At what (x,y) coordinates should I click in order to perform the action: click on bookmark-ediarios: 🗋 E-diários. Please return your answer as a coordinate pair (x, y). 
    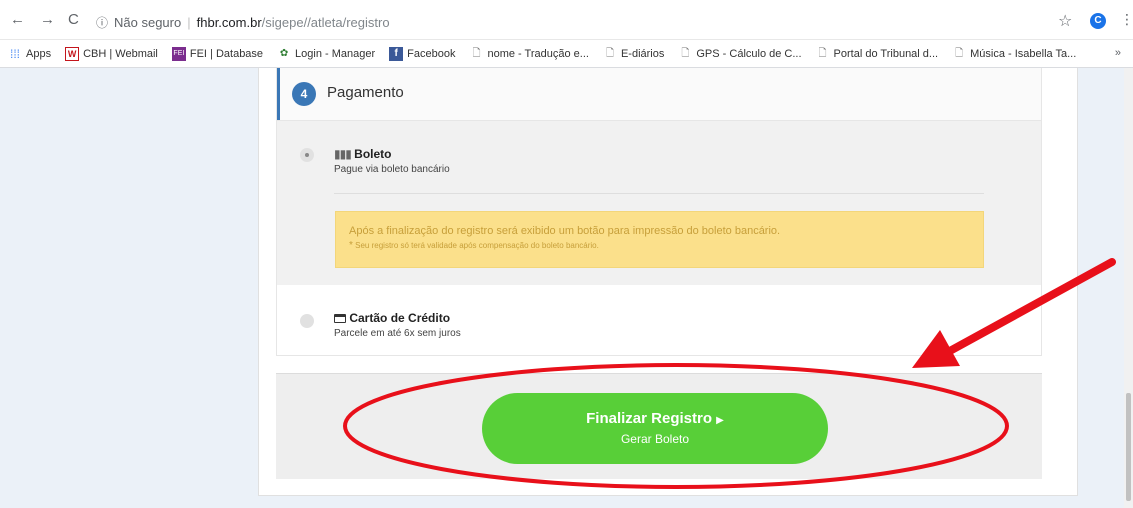
    Looking at the image, I should click on (633, 54).